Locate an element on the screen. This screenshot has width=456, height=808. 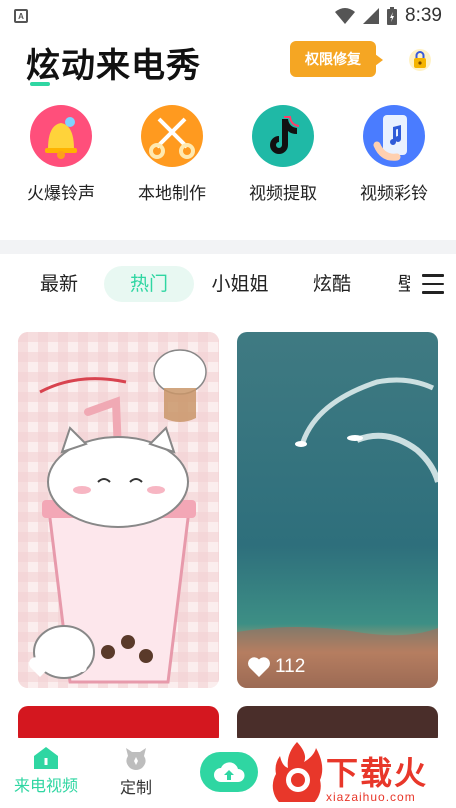
like-count: 330 is located at coordinates (58, 667).